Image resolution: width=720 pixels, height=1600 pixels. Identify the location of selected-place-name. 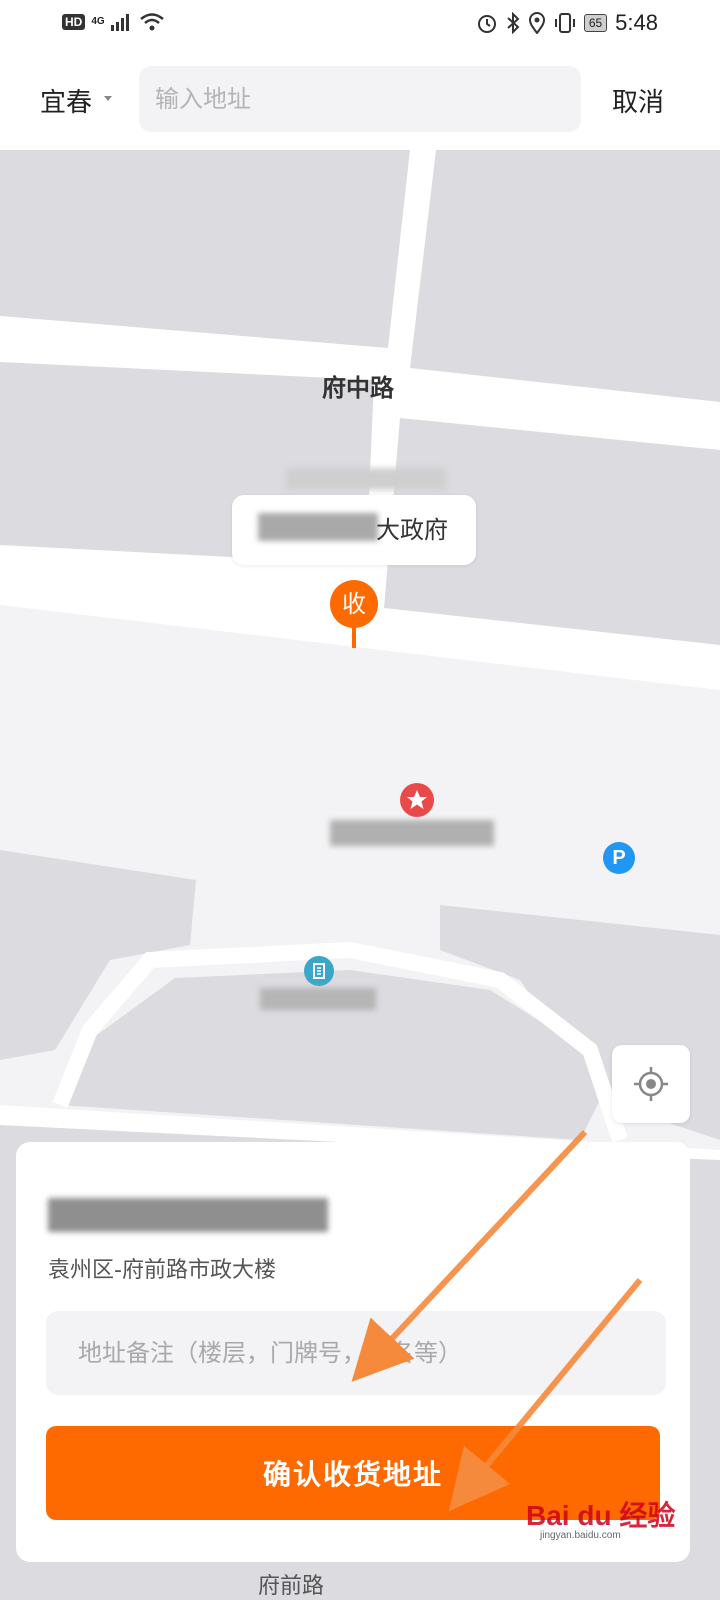
(188, 1215).